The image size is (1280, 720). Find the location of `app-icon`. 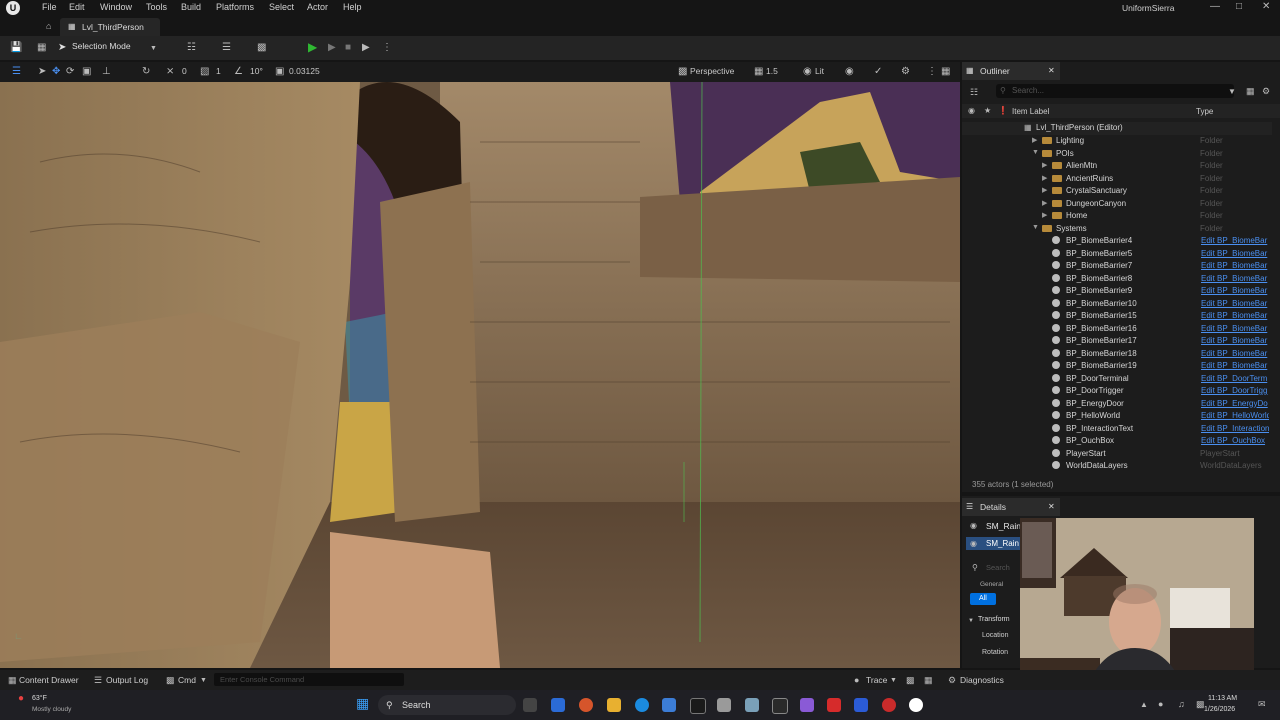

app-icon is located at coordinates (669, 705).